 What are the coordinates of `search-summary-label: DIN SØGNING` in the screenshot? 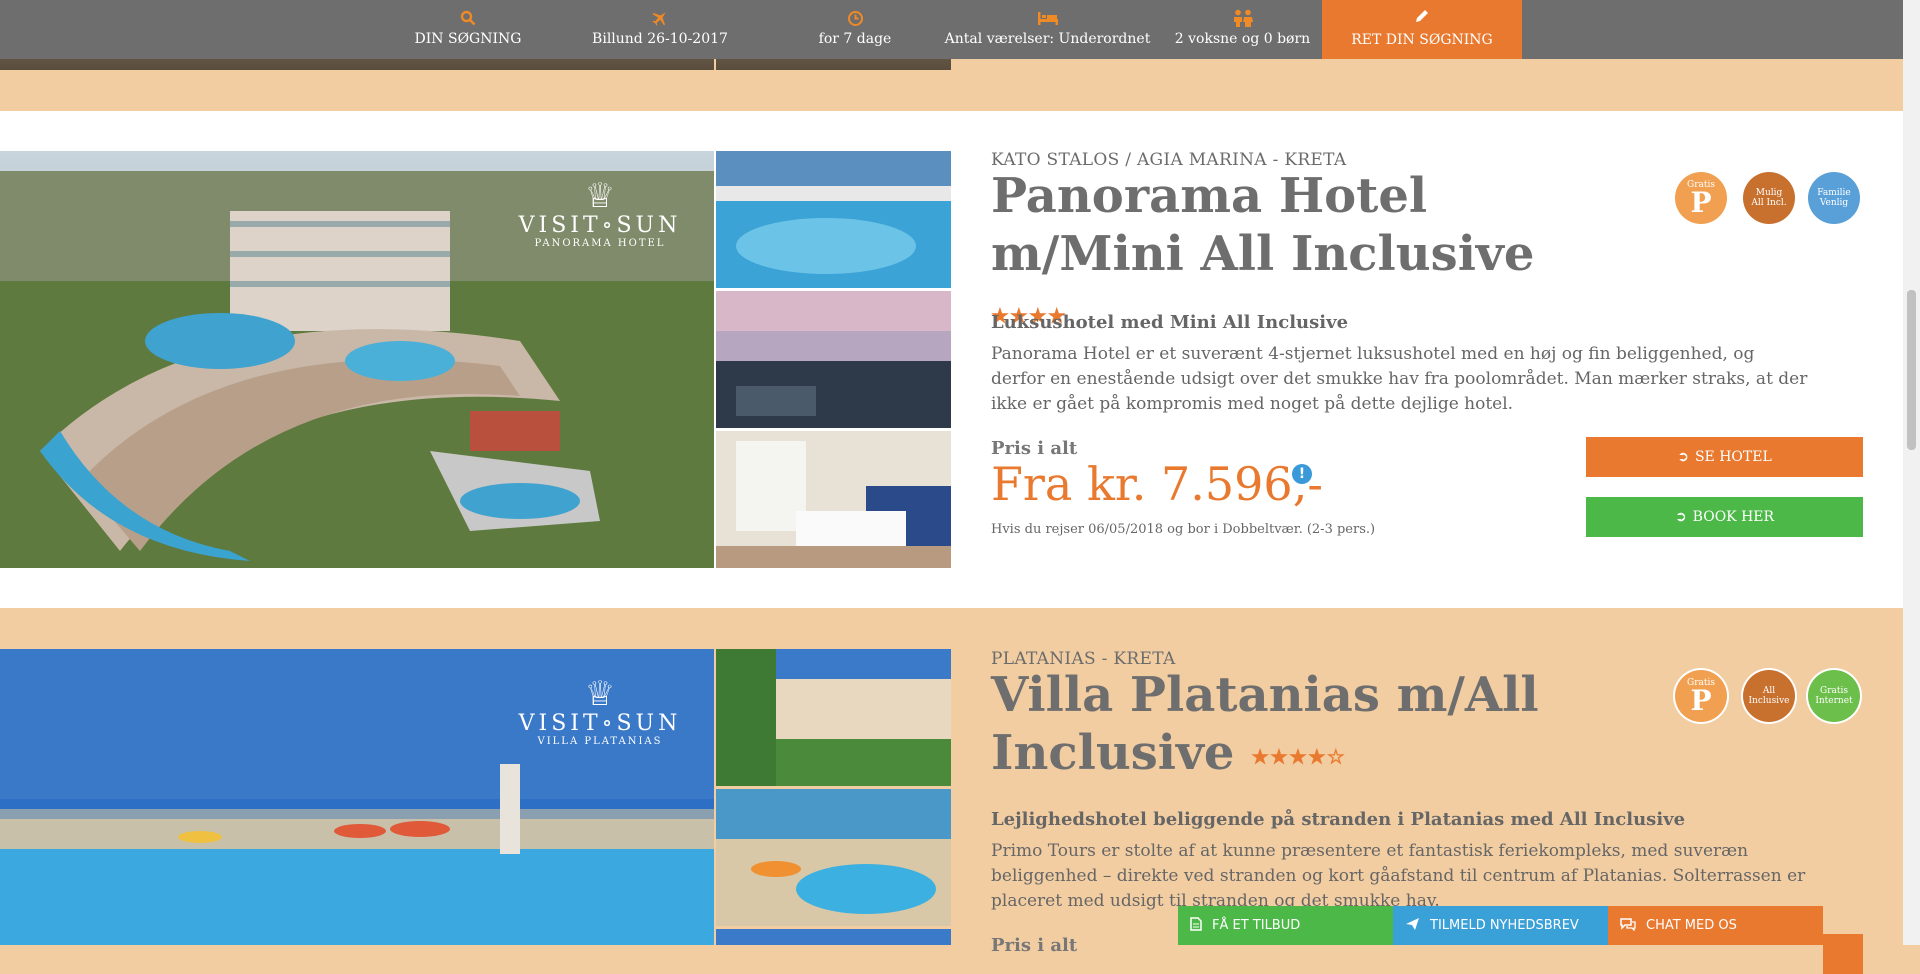 It's located at (468, 39).